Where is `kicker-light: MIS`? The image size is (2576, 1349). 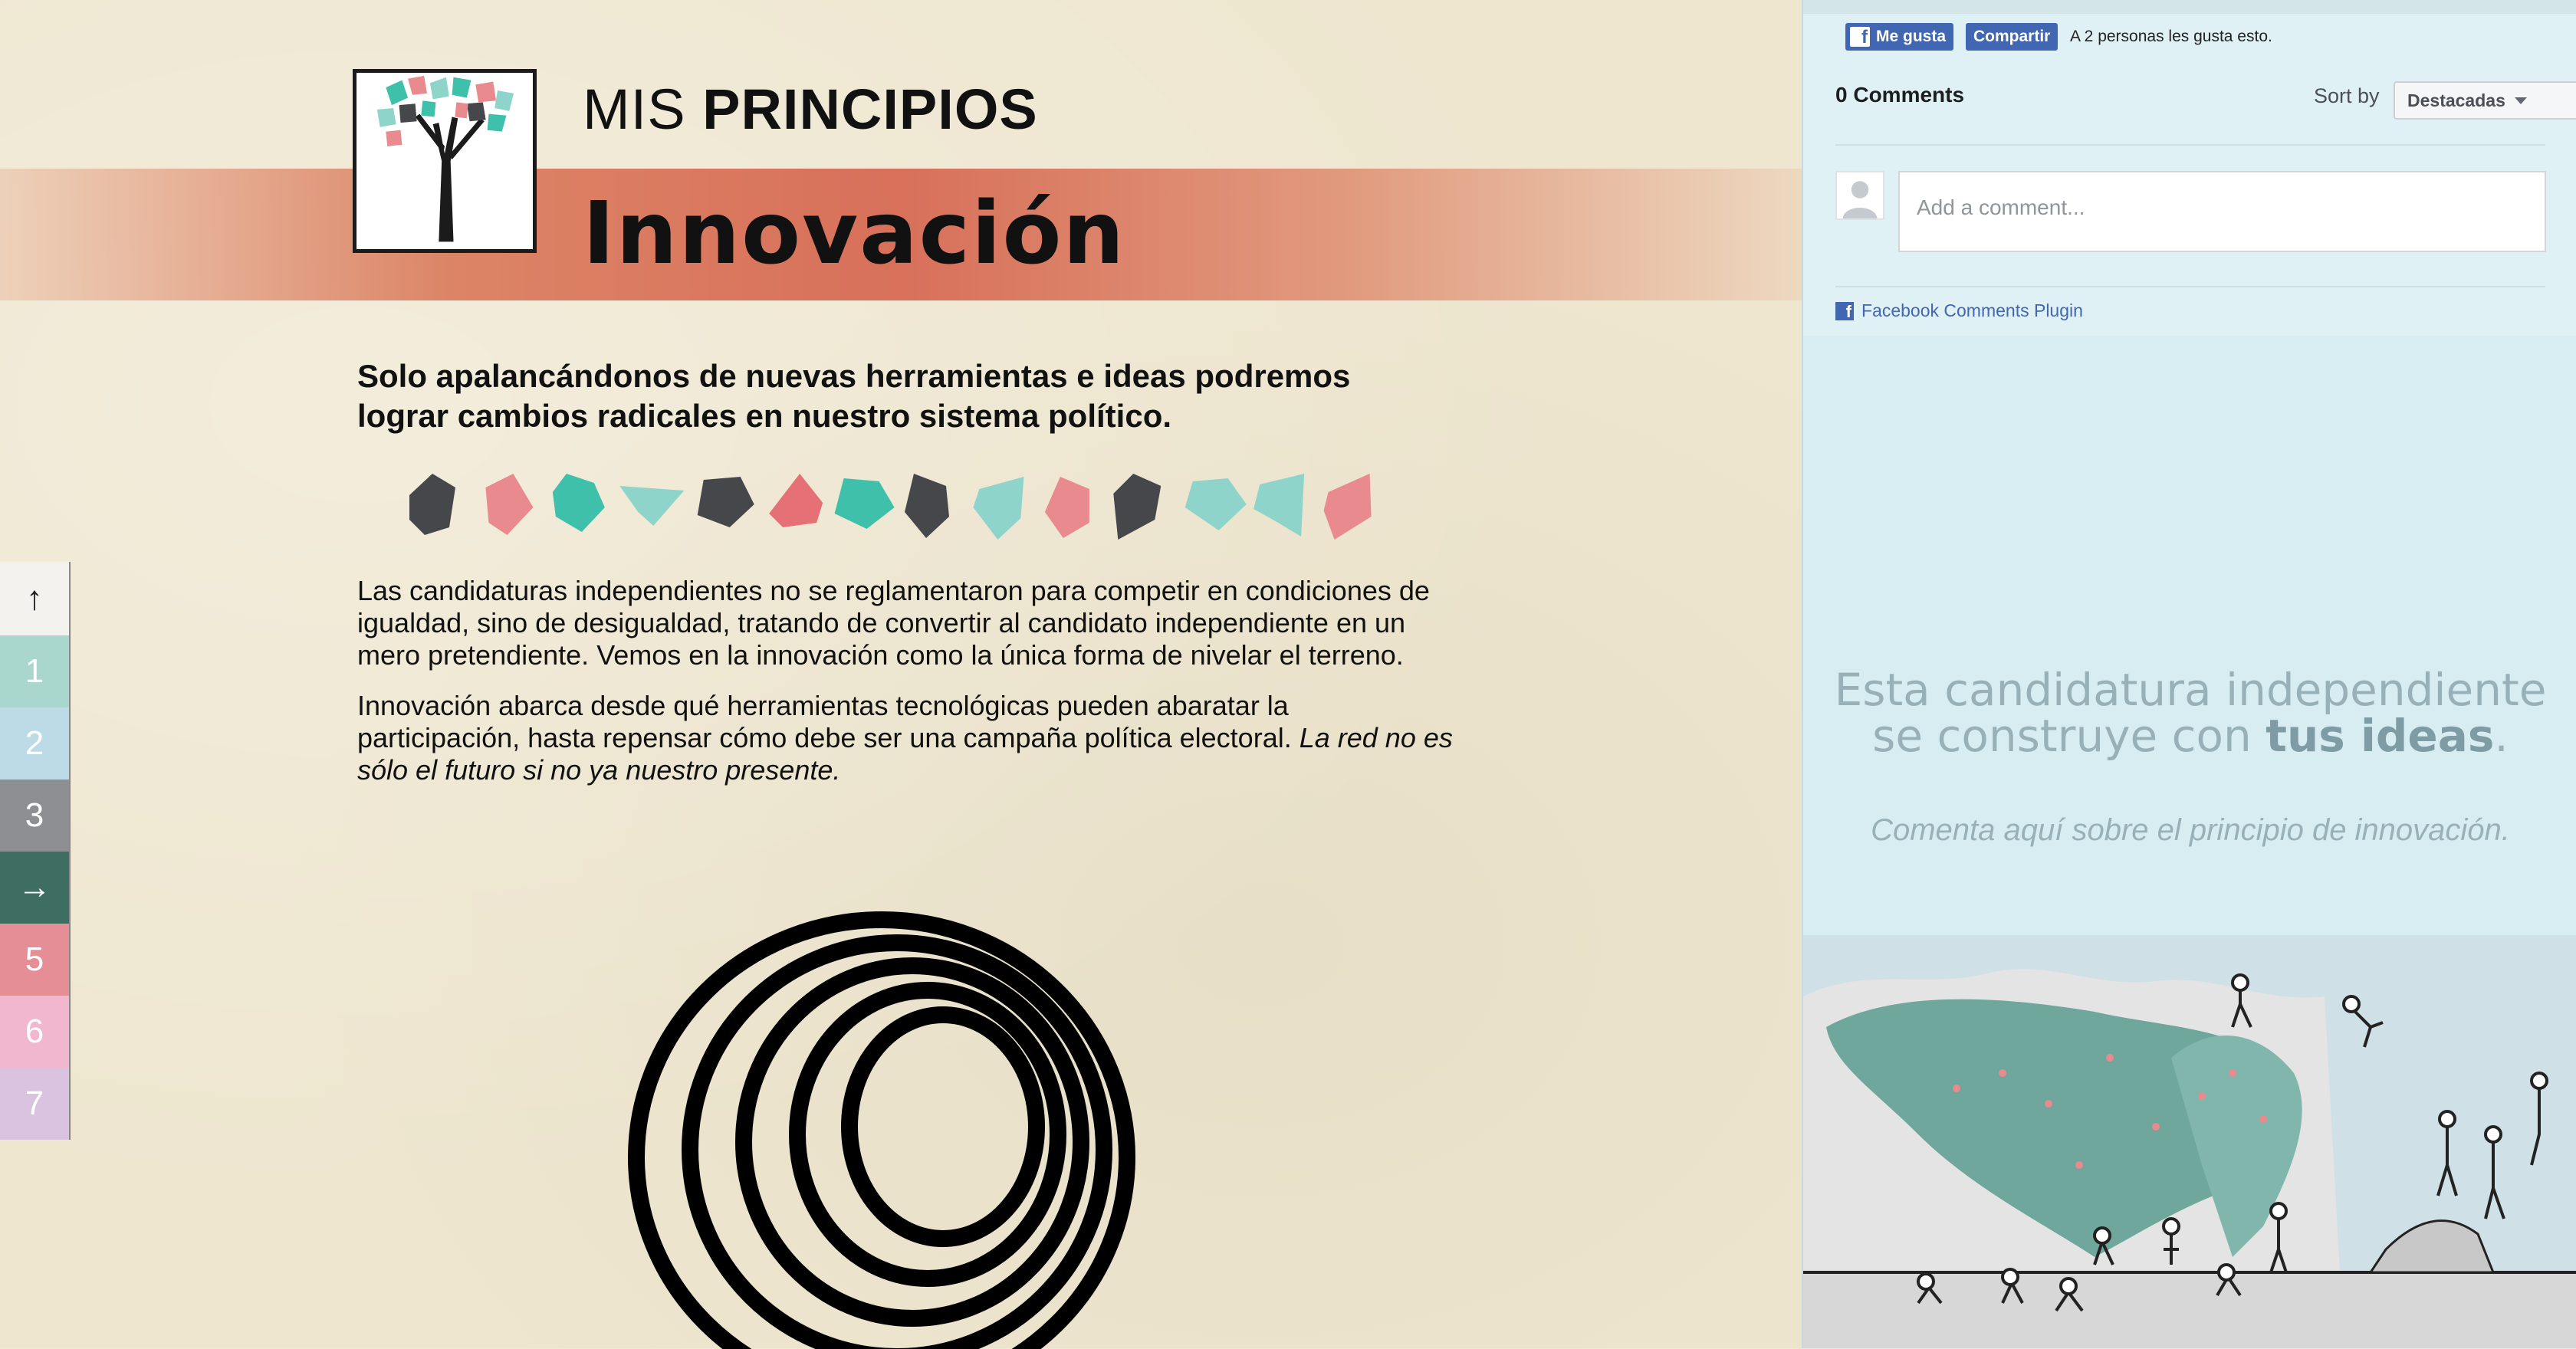
kicker-light: MIS is located at coordinates (634, 109).